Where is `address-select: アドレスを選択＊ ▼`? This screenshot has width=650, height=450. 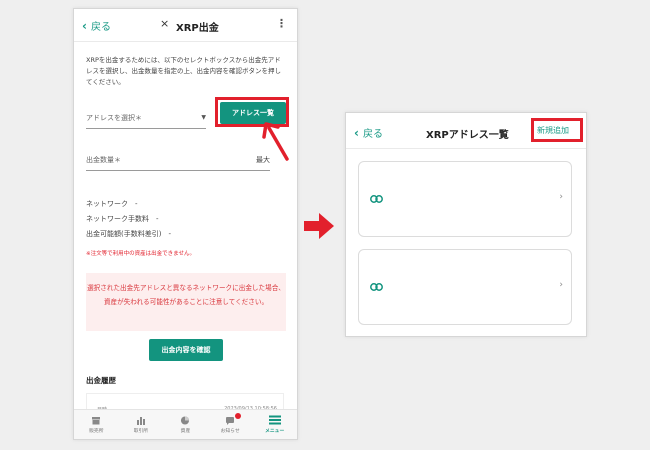 address-select: アドレスを選択＊ ▼ is located at coordinates (146, 121).